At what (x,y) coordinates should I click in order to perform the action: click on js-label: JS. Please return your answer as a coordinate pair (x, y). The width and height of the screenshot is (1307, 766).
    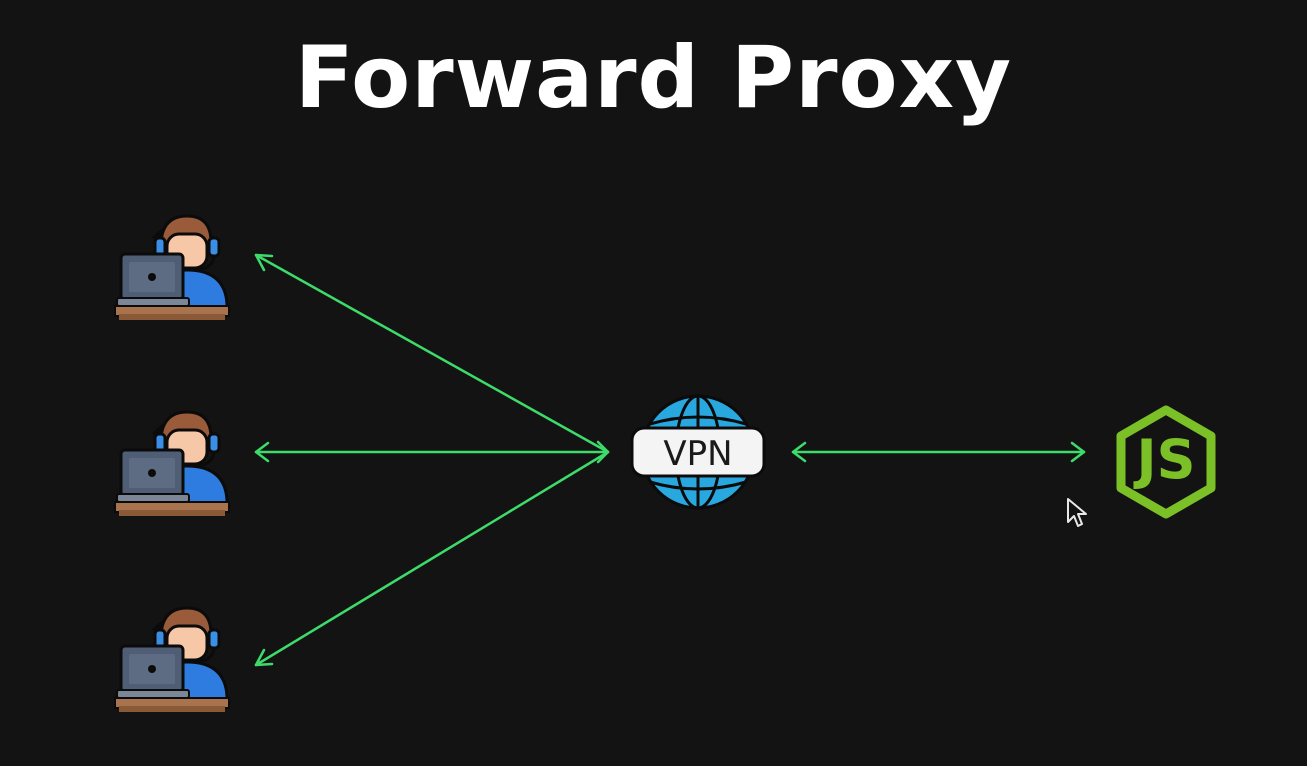
    Looking at the image, I should click on (1164, 459).